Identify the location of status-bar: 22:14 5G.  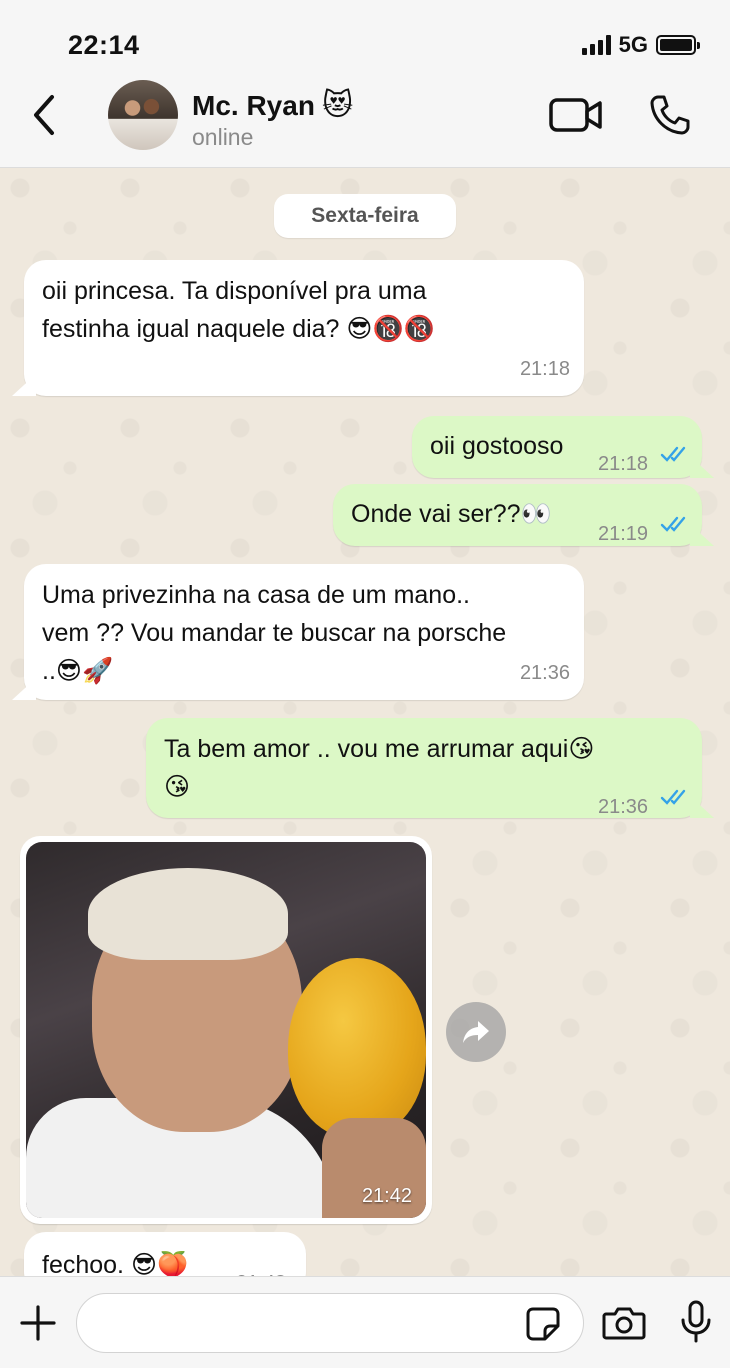
(365, 39).